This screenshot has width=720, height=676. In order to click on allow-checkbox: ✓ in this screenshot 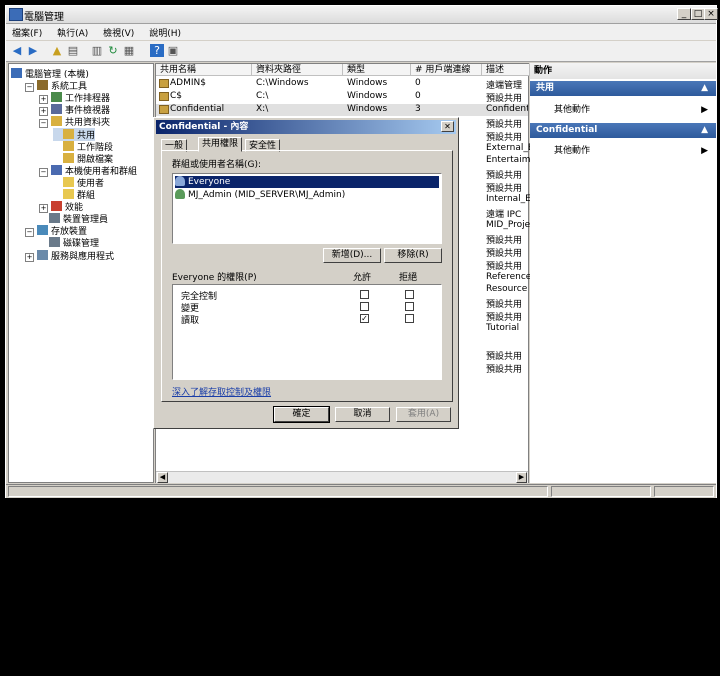, I will do `click(364, 318)`.